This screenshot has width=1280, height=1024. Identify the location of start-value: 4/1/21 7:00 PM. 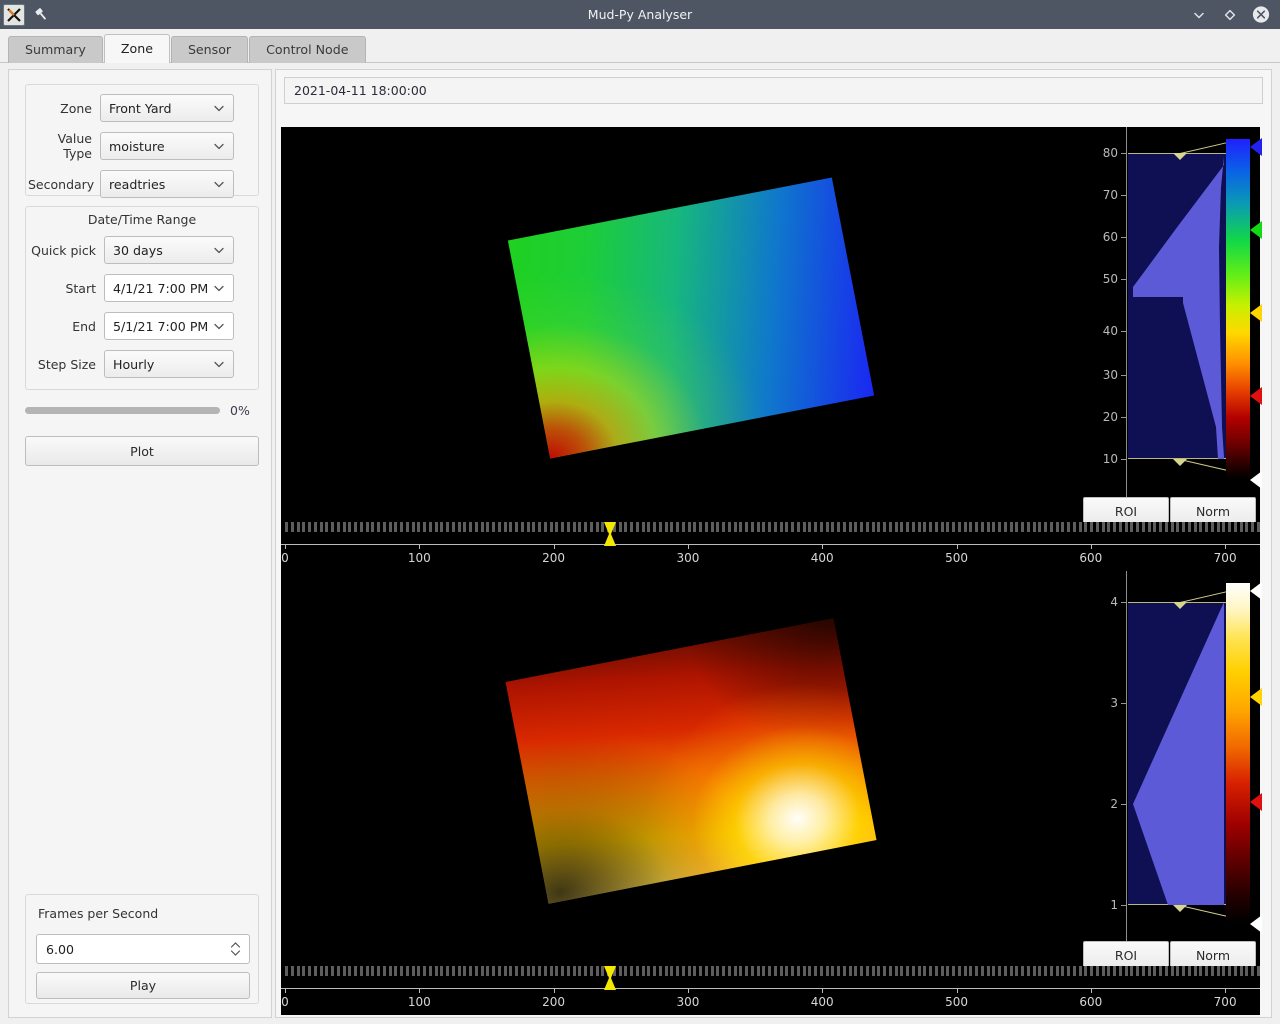
(161, 288).